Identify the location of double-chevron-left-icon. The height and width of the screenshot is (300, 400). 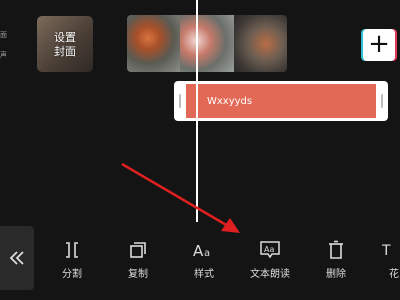
(16, 258).